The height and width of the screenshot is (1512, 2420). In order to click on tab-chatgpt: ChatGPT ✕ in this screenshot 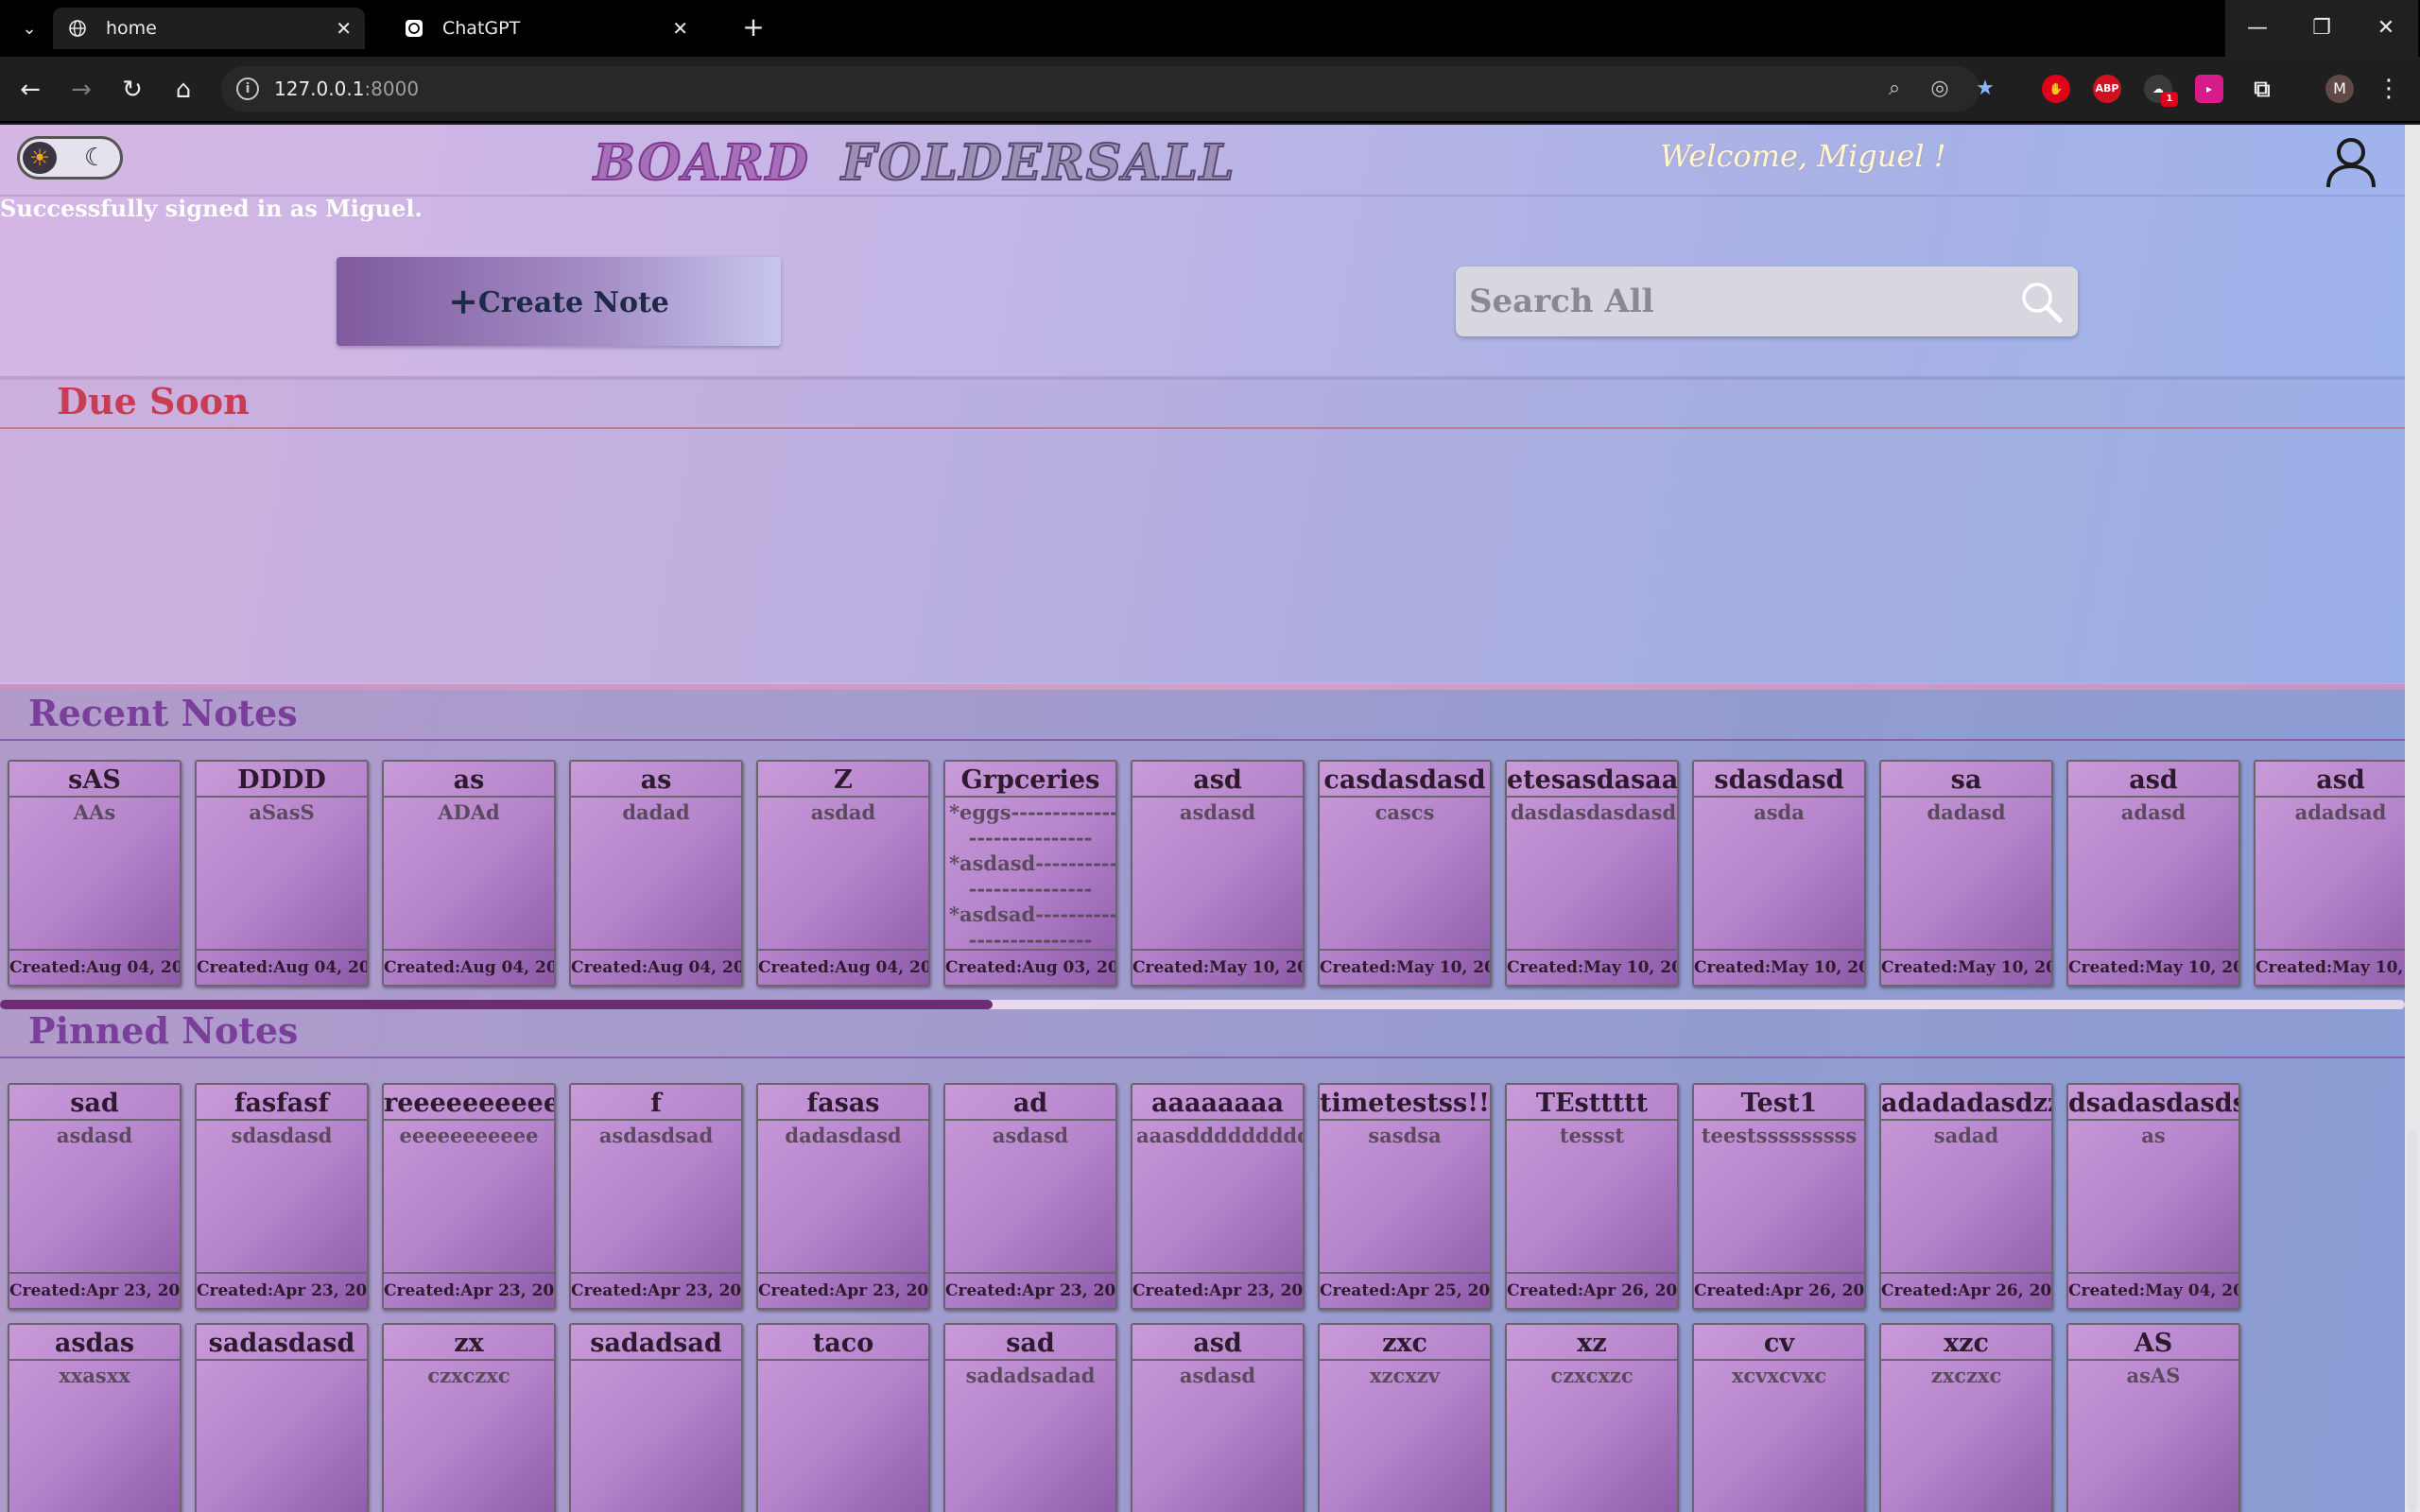, I will do `click(545, 28)`.